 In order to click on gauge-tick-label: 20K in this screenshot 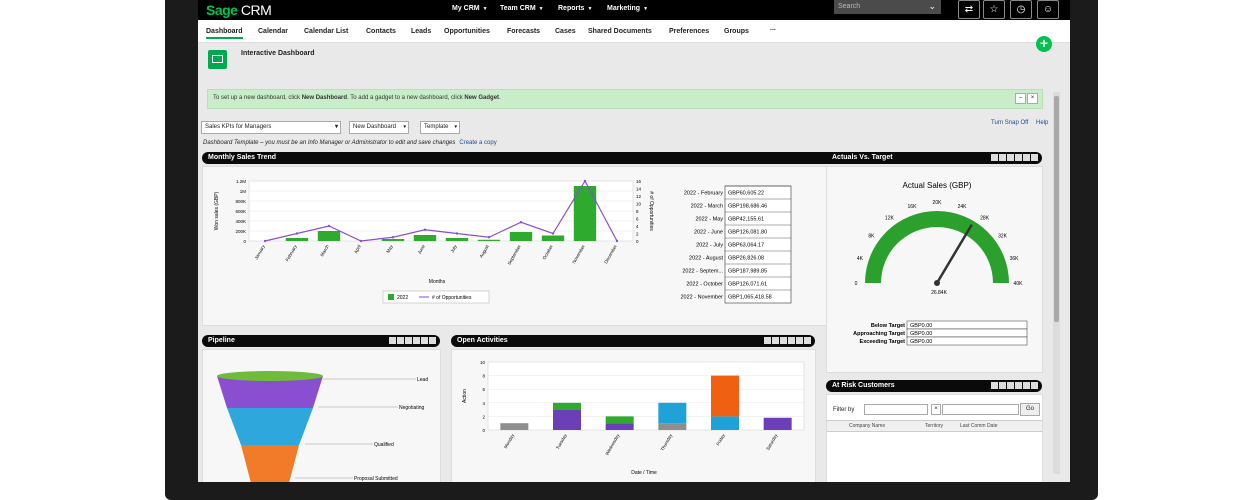, I will do `click(938, 203)`.